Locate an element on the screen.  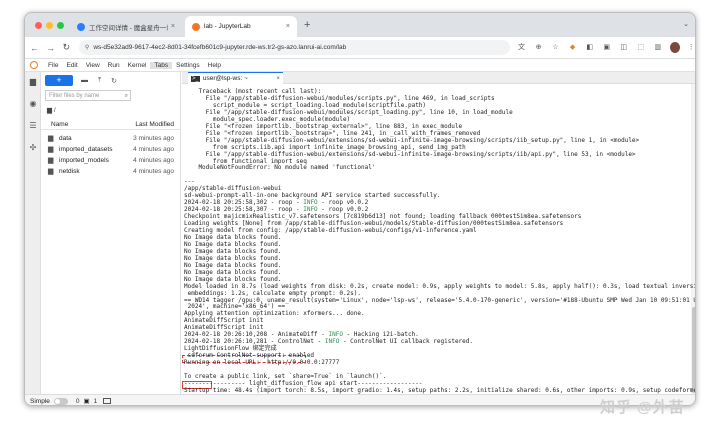
zoom-icon: ⊕ is located at coordinates (538, 48).